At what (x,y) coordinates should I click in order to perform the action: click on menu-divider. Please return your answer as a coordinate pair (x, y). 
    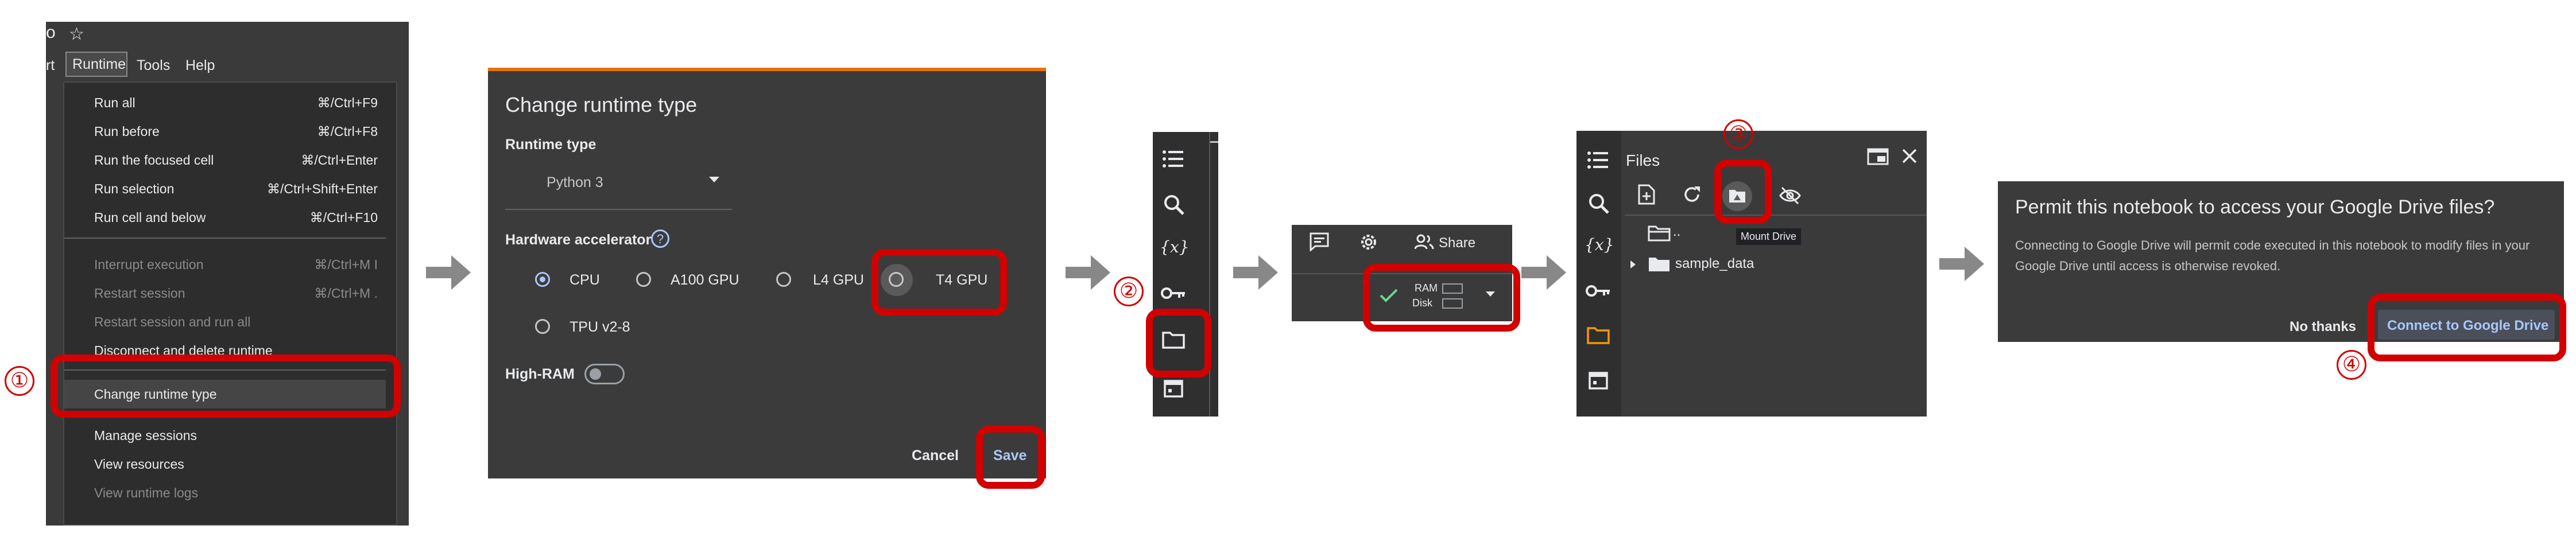
    Looking at the image, I should click on (225, 238).